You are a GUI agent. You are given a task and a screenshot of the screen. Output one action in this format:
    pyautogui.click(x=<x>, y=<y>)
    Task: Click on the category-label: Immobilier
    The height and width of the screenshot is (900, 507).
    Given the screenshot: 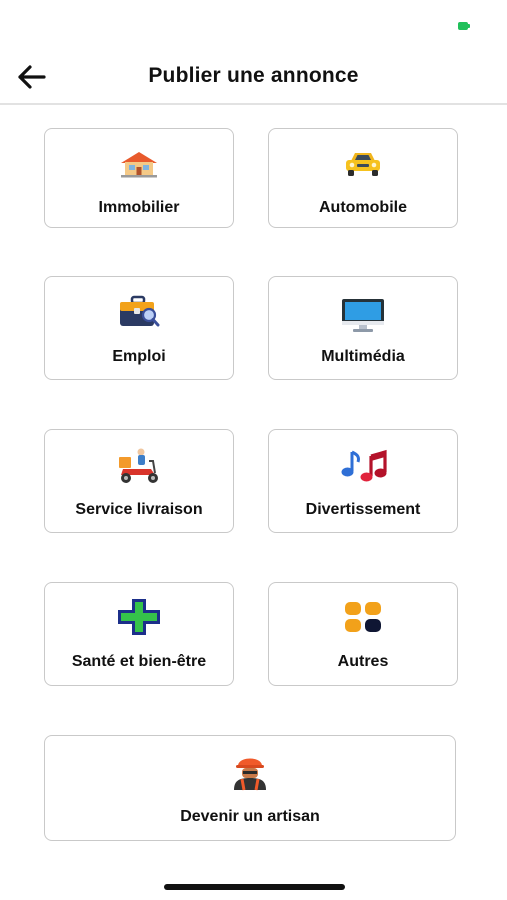 What is the action you would take?
    pyautogui.click(x=139, y=207)
    